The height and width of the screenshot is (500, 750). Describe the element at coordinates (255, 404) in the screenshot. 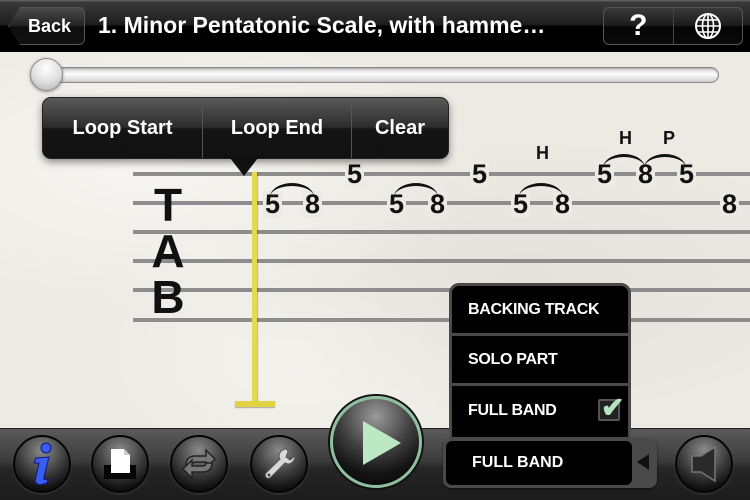

I see `playhead-handle` at that location.